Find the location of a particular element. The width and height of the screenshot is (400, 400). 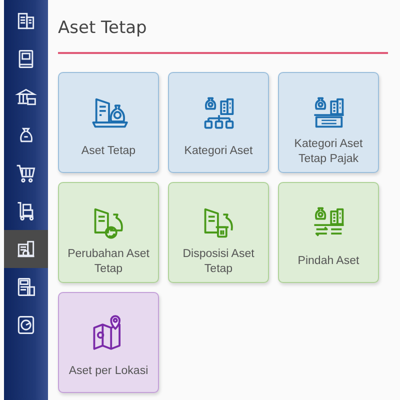

menu-tile: Aset per Lokasi is located at coordinates (108, 342).